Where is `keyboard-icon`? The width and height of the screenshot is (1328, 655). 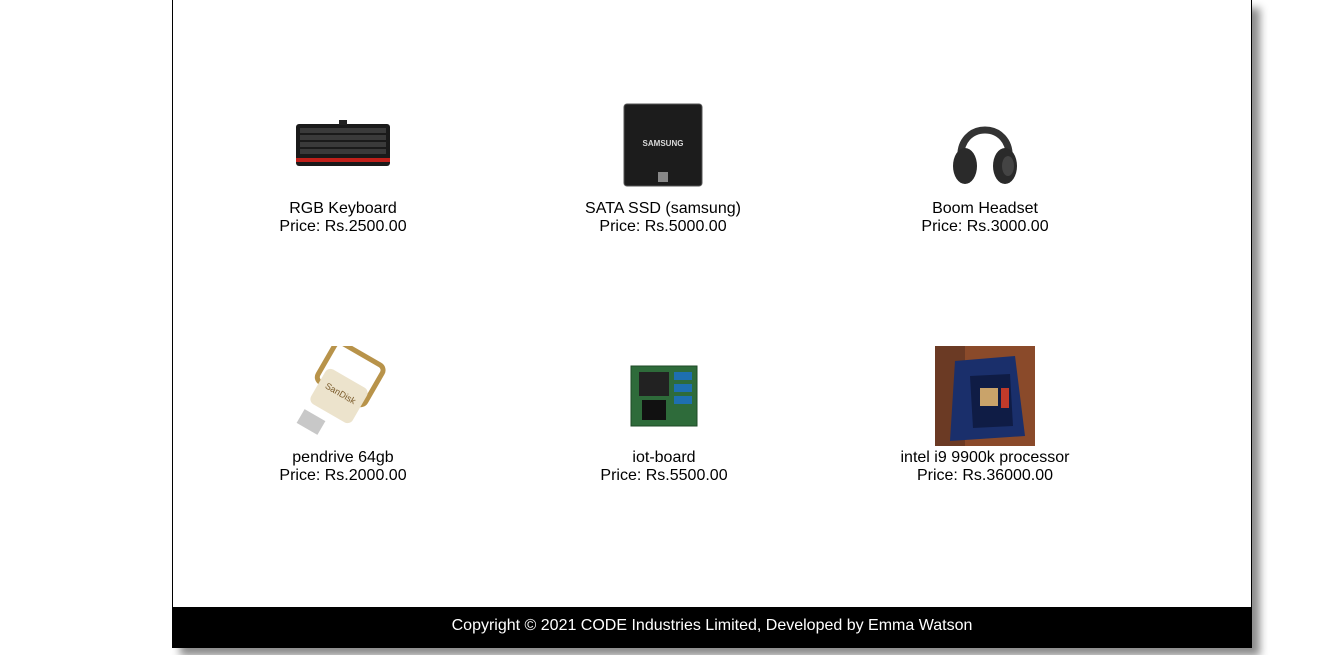 keyboard-icon is located at coordinates (343, 145).